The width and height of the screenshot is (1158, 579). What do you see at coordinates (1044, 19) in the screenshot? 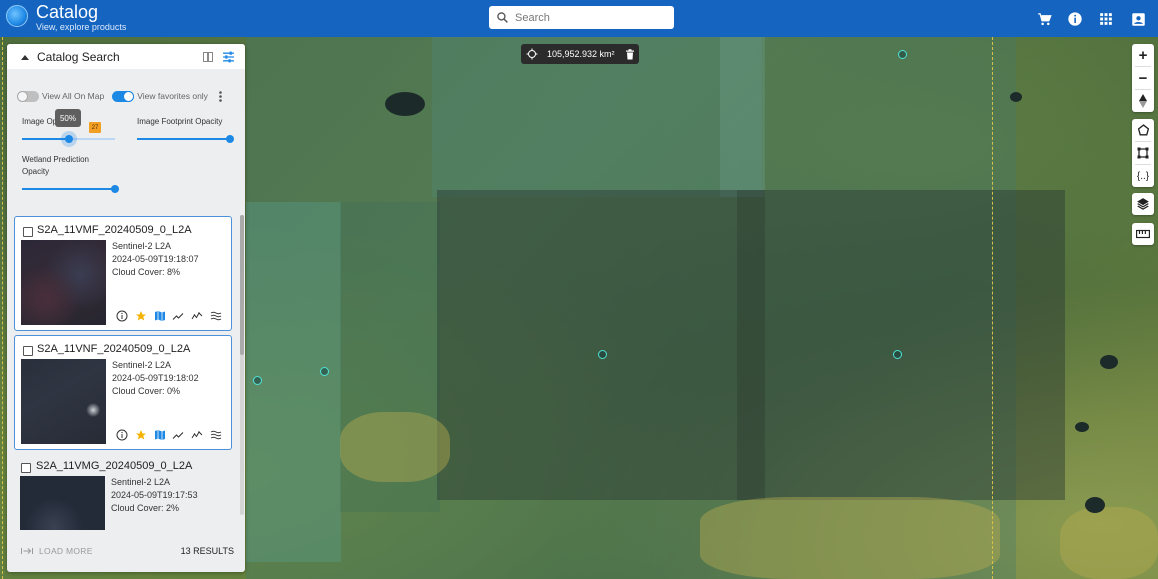
I see `cart-icon` at bounding box center [1044, 19].